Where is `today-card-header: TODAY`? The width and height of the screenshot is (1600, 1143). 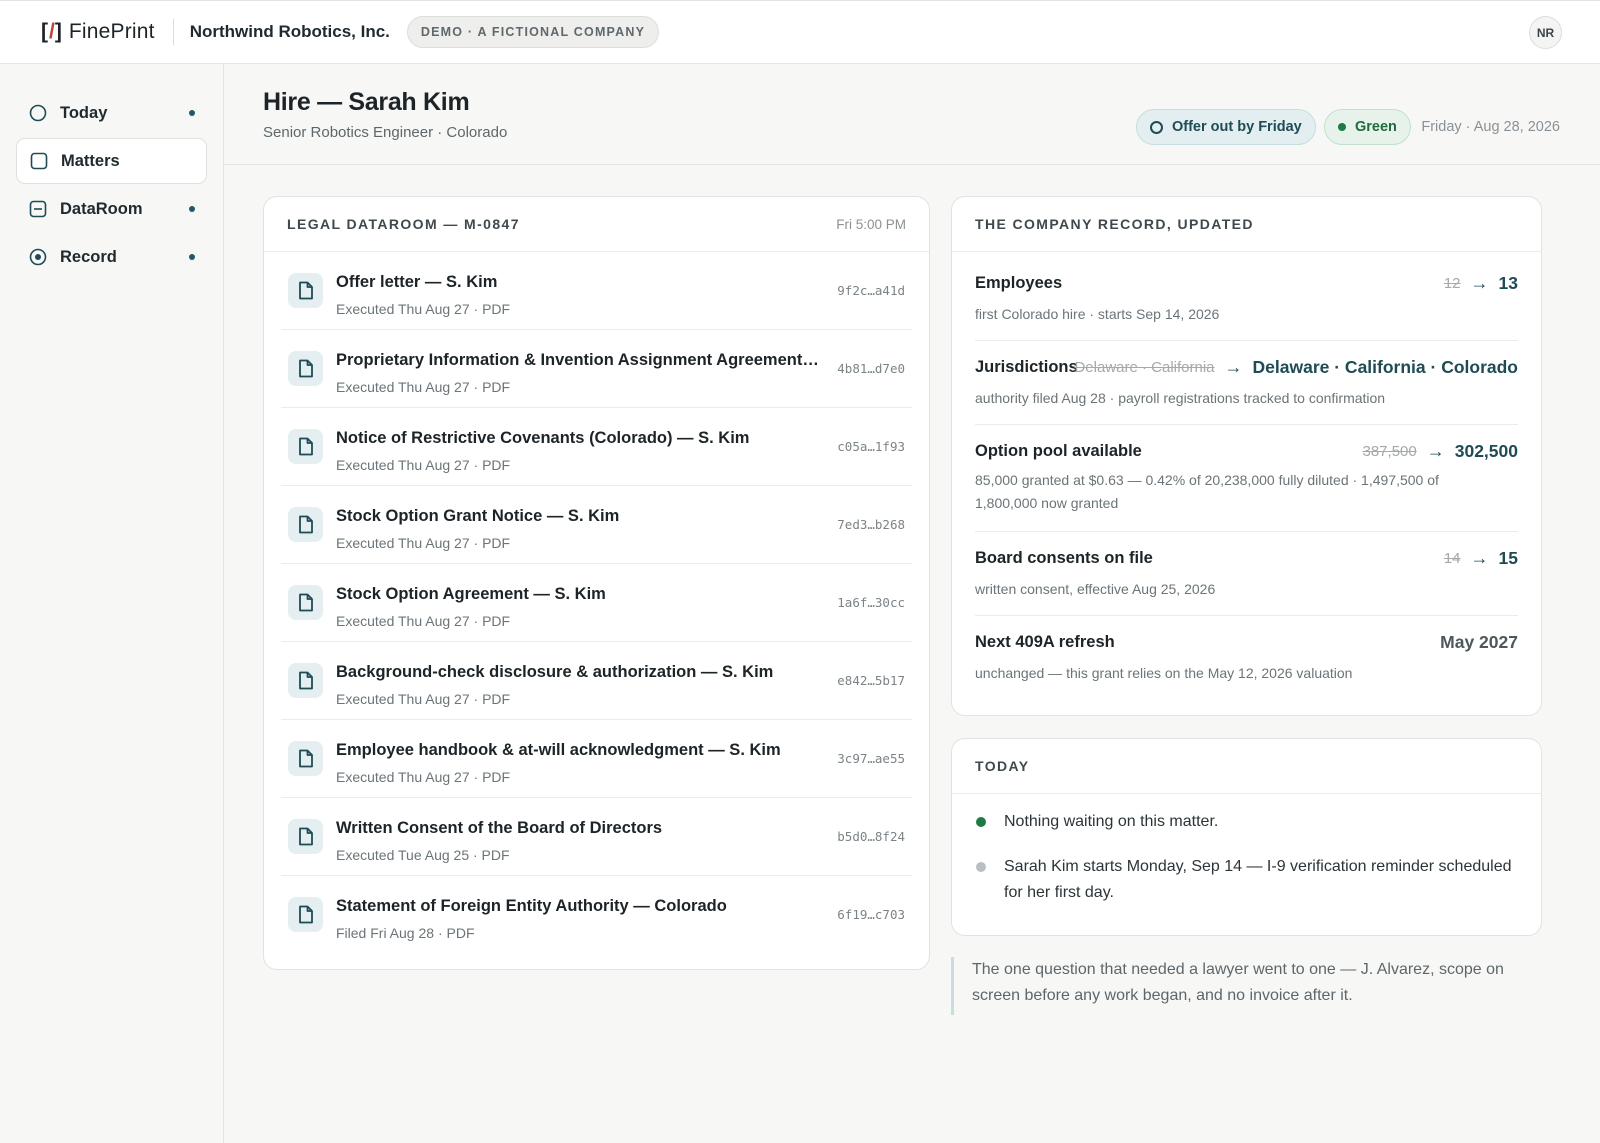 today-card-header: TODAY is located at coordinates (1246, 766).